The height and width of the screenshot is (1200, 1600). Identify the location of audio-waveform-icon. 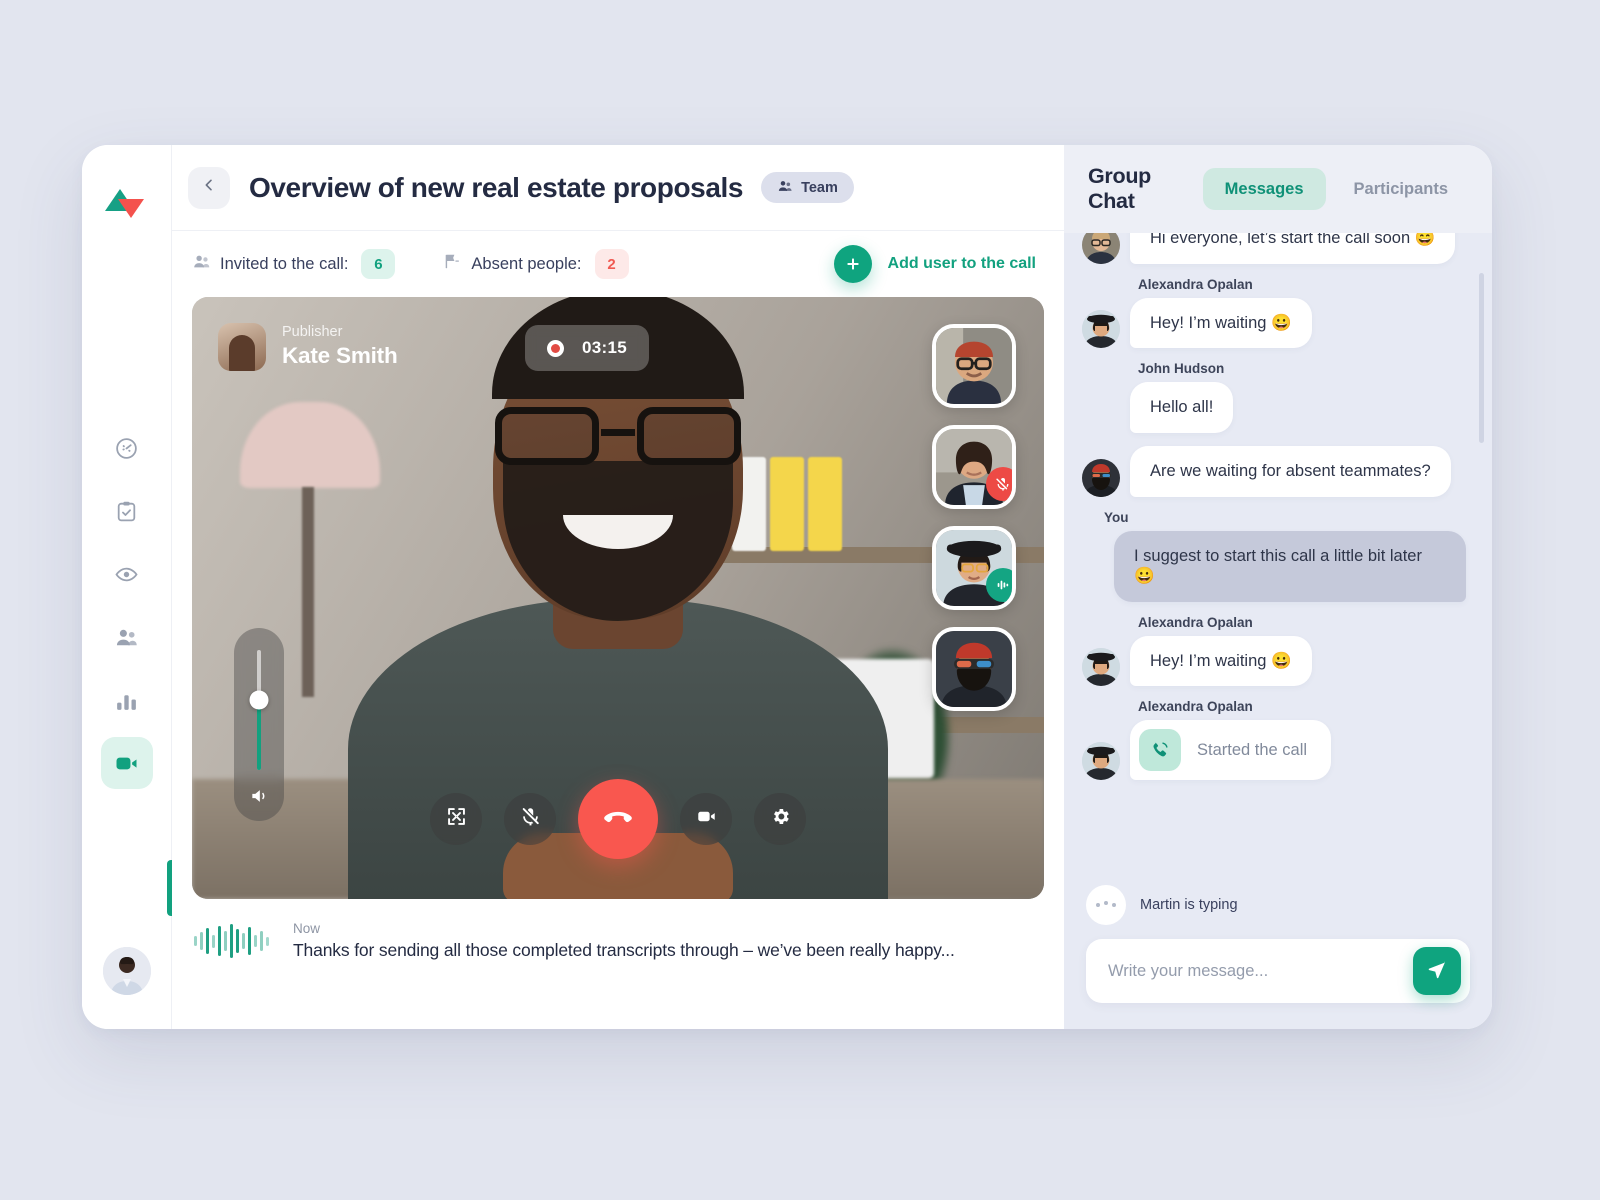
(231, 941).